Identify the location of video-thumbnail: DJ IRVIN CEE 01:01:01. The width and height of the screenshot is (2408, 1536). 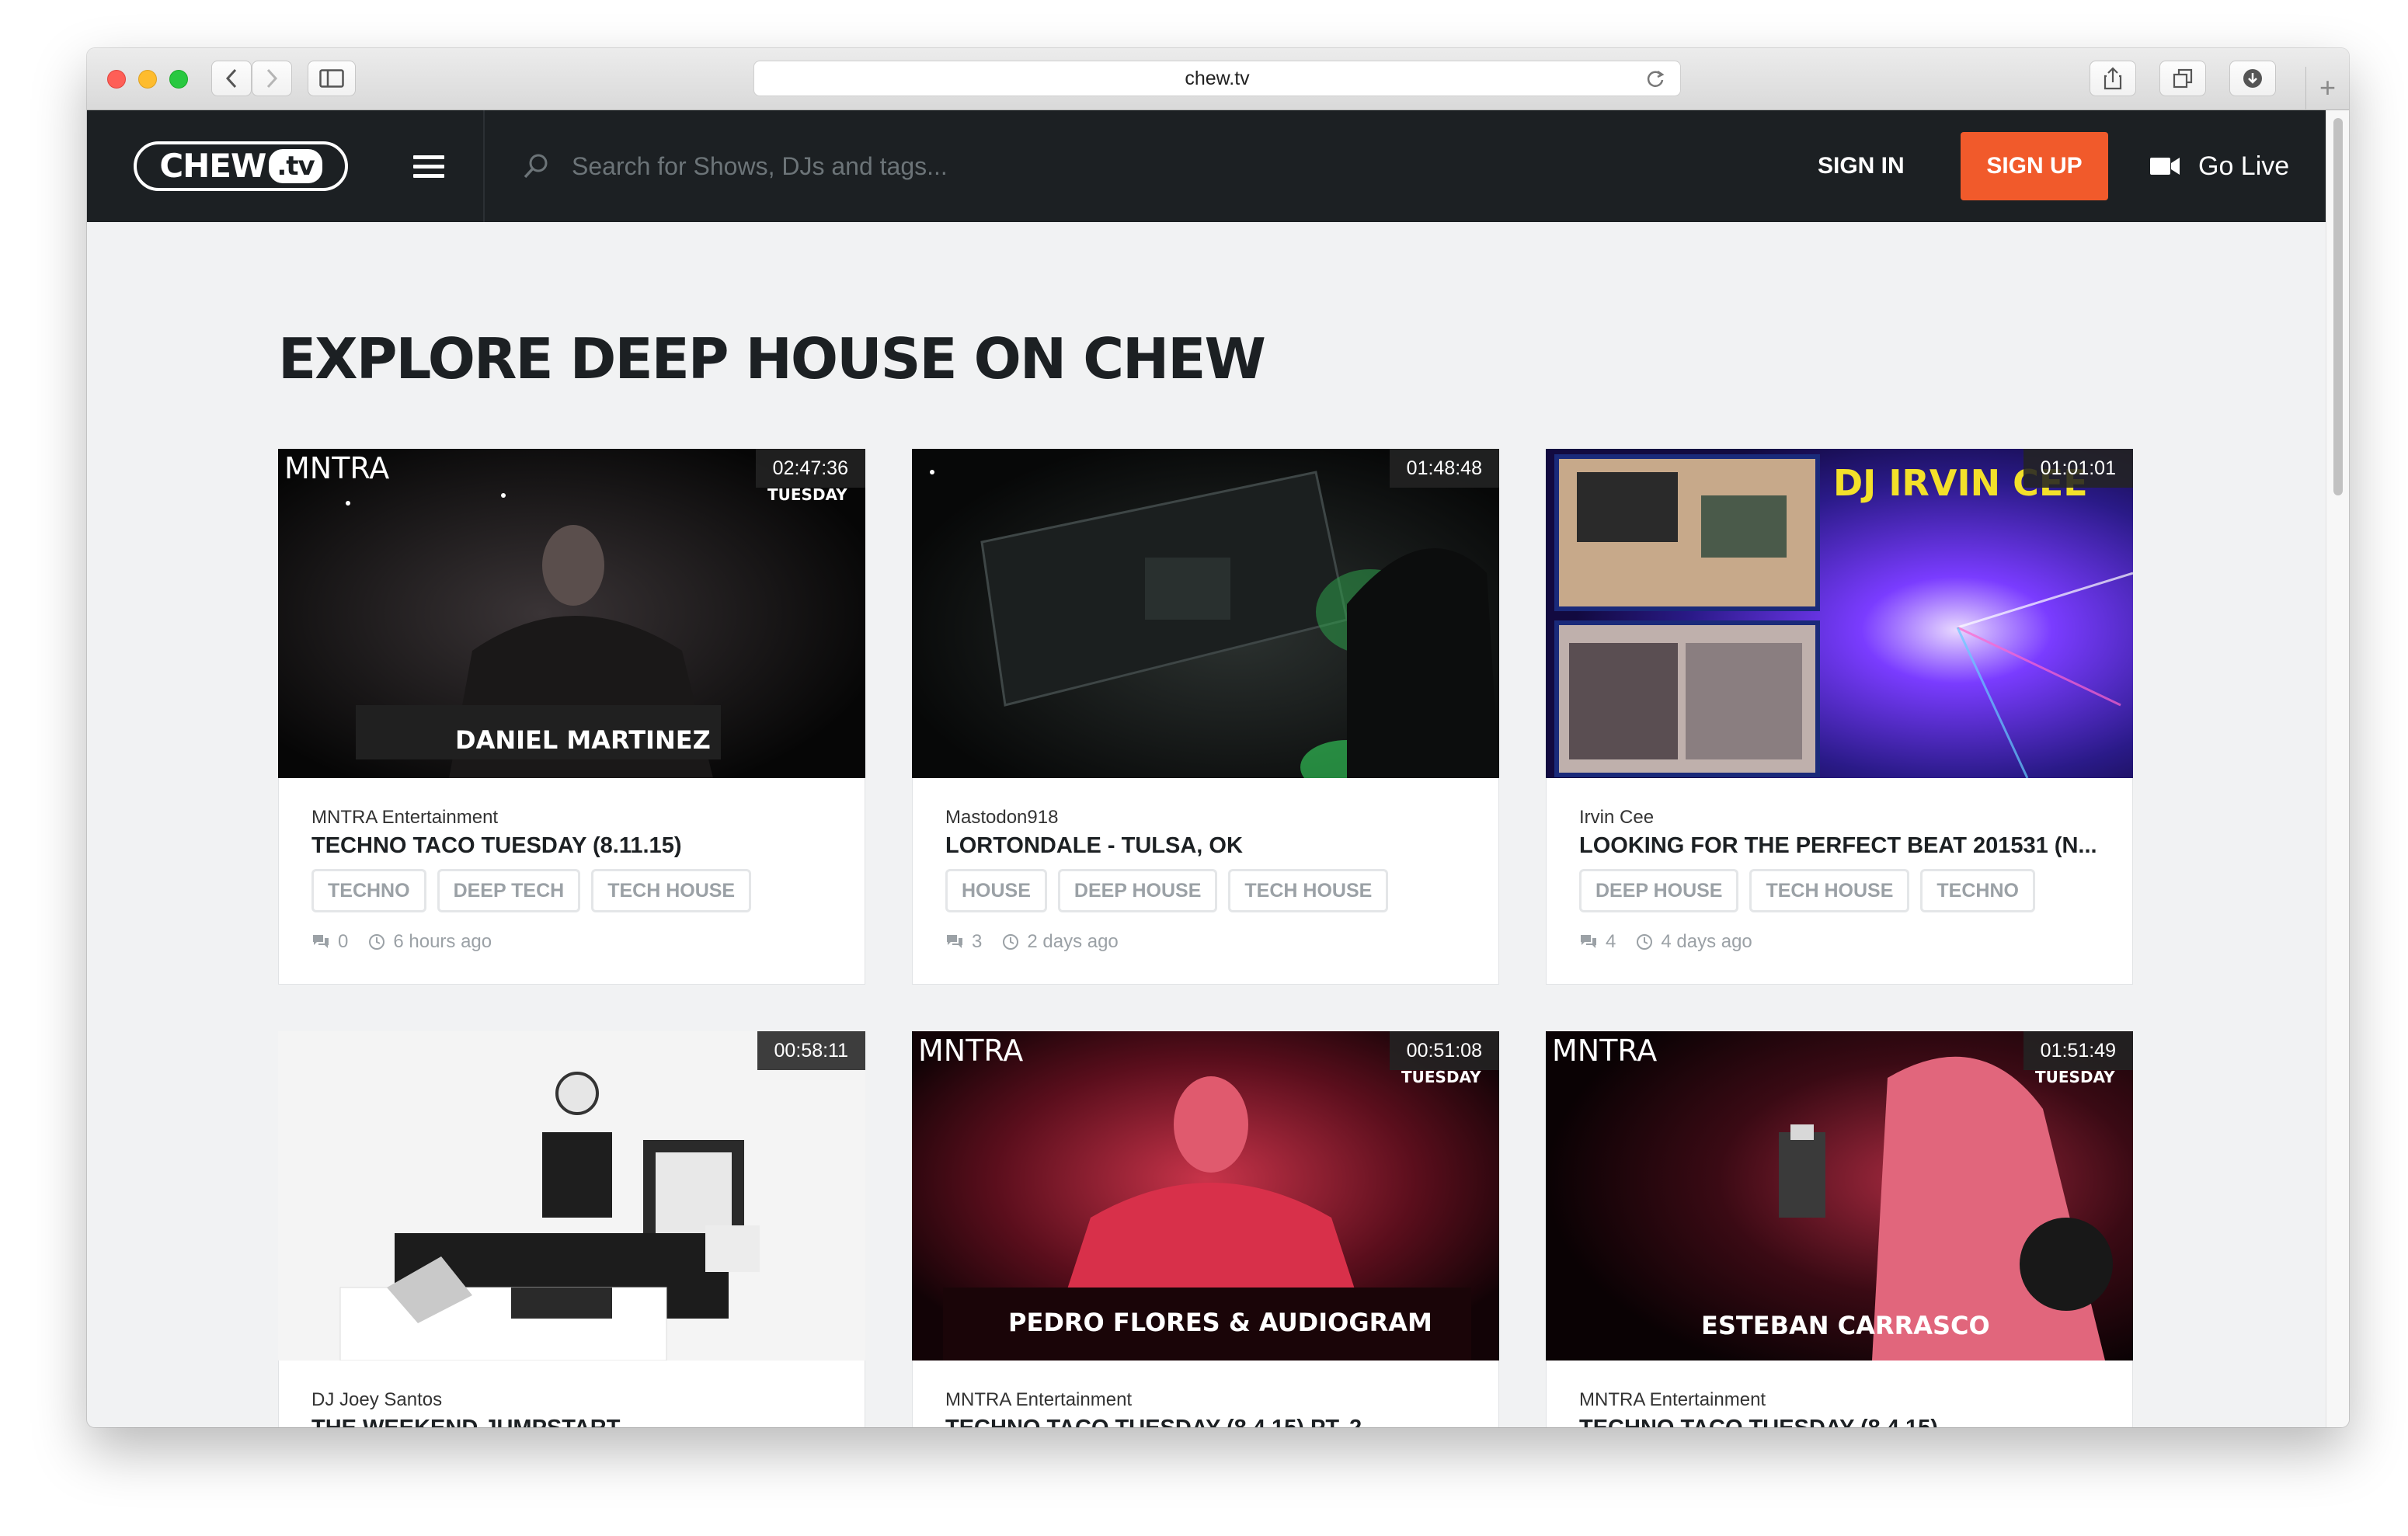
(1839, 613).